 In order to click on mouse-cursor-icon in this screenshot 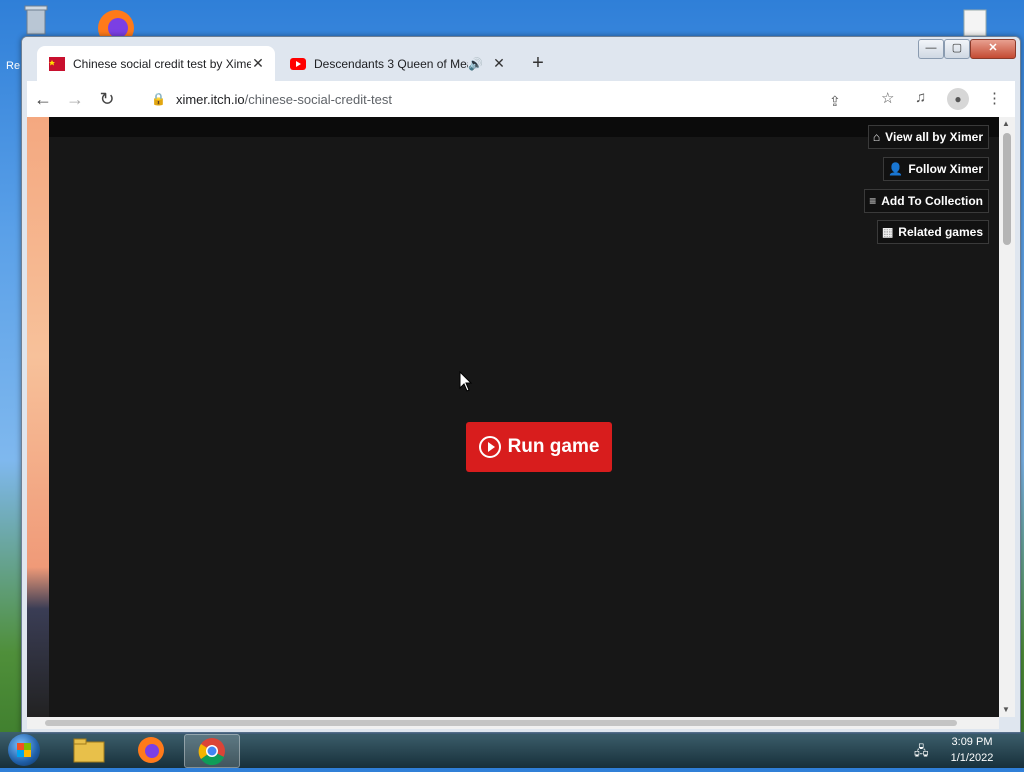, I will do `click(466, 381)`.